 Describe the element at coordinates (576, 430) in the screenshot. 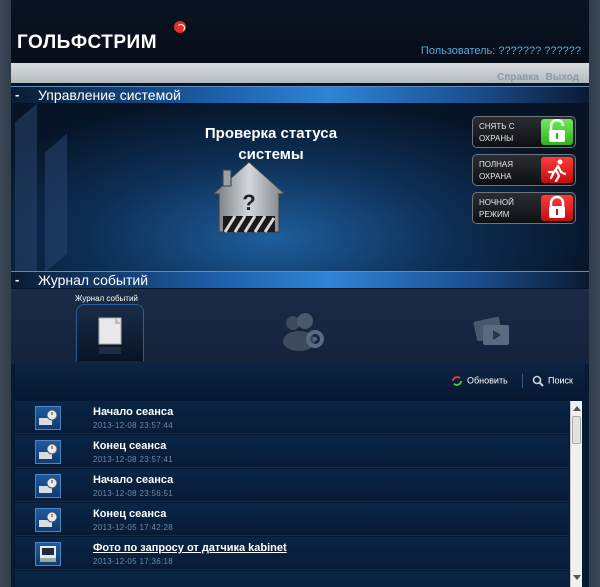

I see `scroll-thumb` at that location.